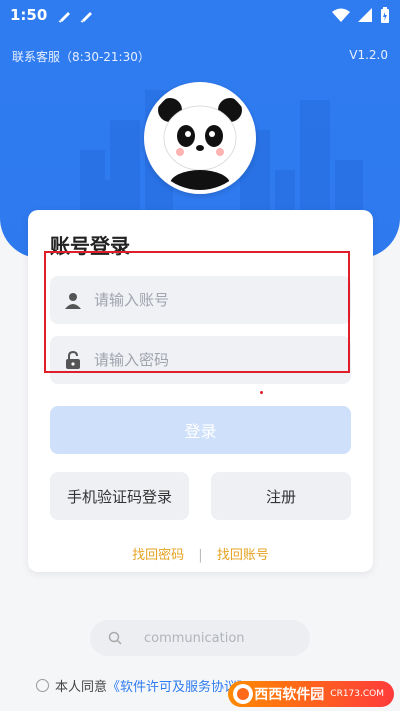 The width and height of the screenshot is (400, 711). I want to click on pen-notification-icon, so click(64, 17).